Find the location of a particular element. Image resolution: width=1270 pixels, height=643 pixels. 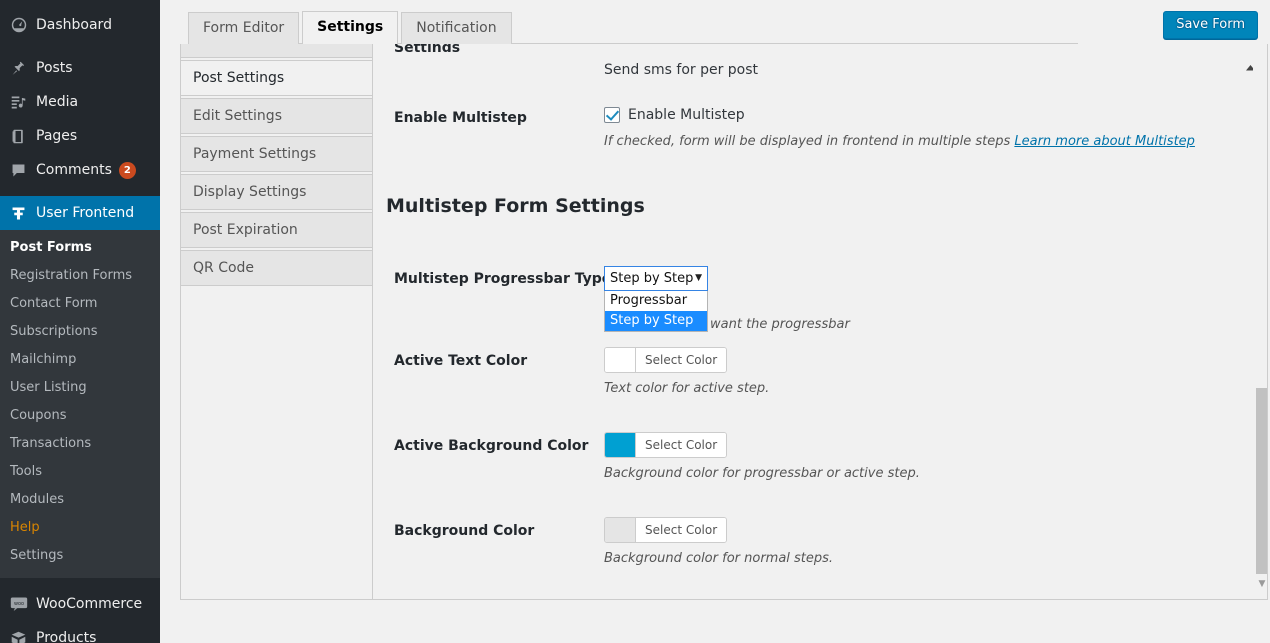

sidebar-item-dashboard: Dashboard is located at coordinates (80, 25).